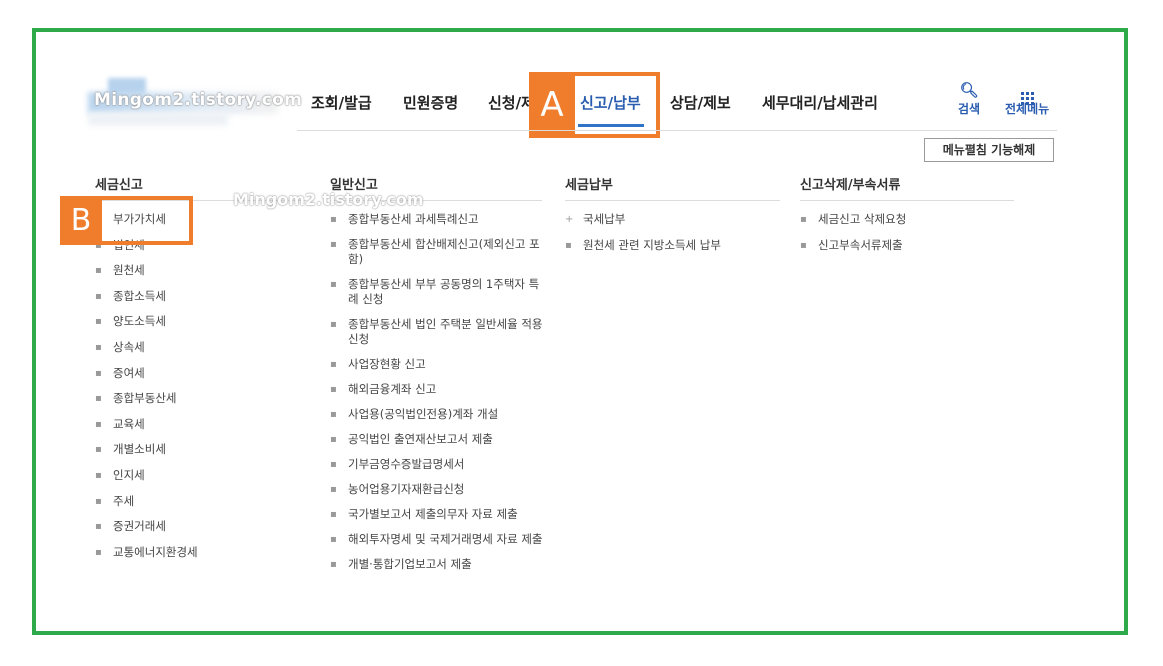 The height and width of the screenshot is (666, 1163). I want to click on list-item: + 국세납부, so click(672, 219).